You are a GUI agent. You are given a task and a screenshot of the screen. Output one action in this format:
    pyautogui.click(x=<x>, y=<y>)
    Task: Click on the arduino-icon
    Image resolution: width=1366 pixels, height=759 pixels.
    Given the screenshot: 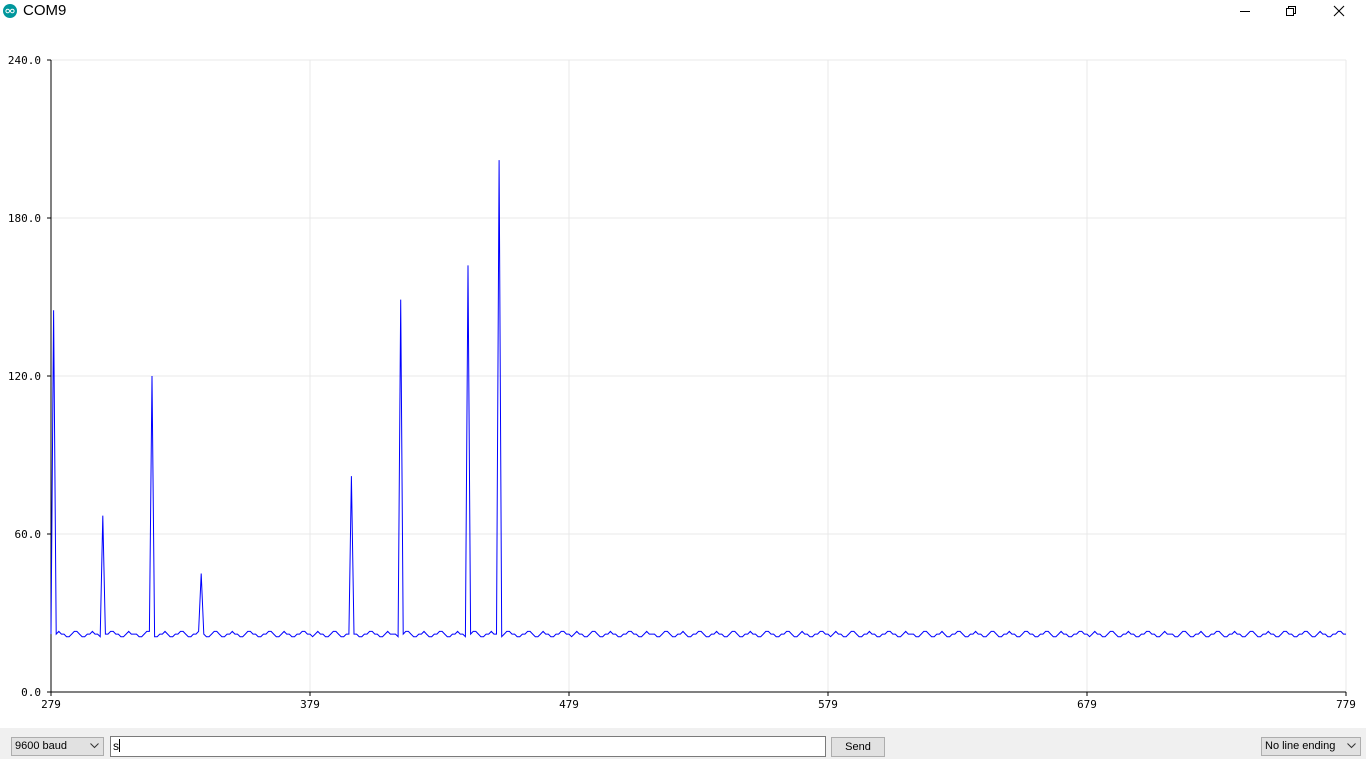 What is the action you would take?
    pyautogui.click(x=10, y=11)
    